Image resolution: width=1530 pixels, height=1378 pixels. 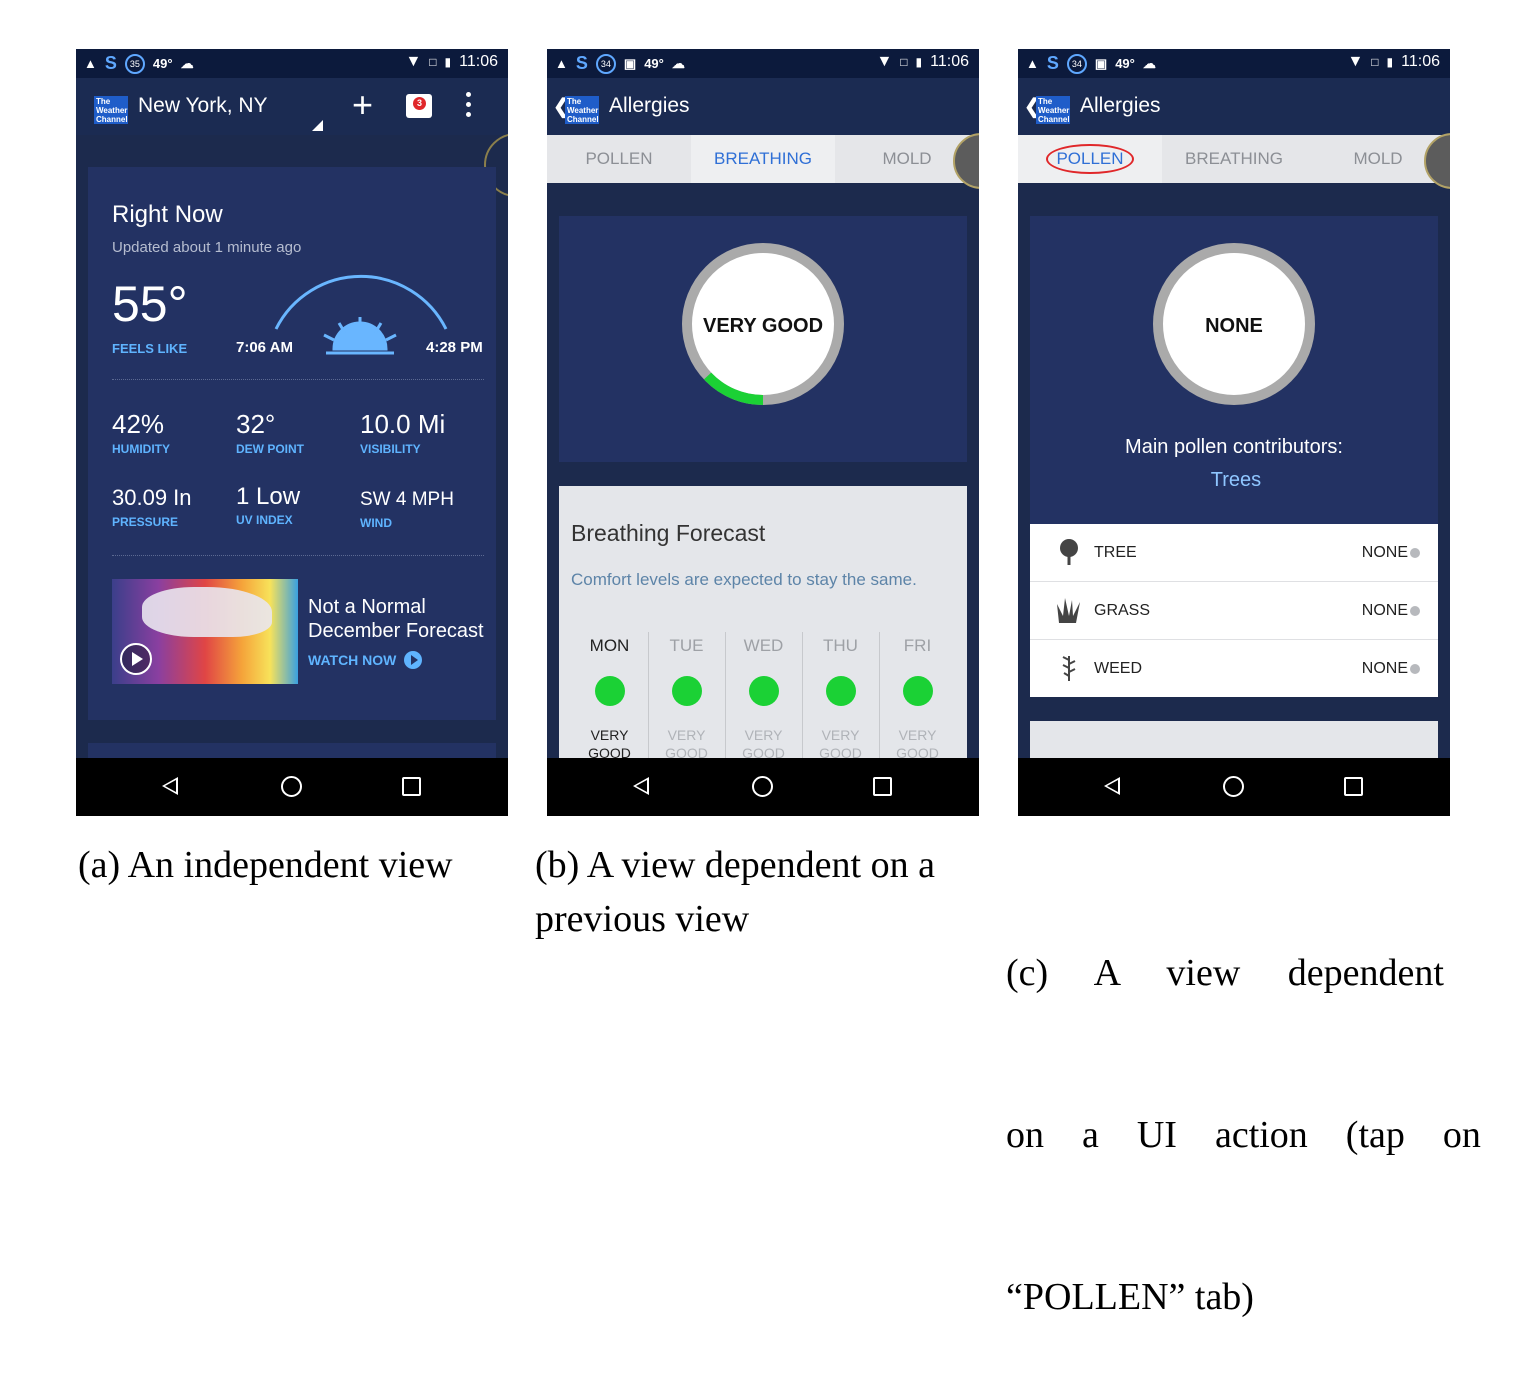 What do you see at coordinates (90, 63) in the screenshot?
I see `notification-icon: ▲` at bounding box center [90, 63].